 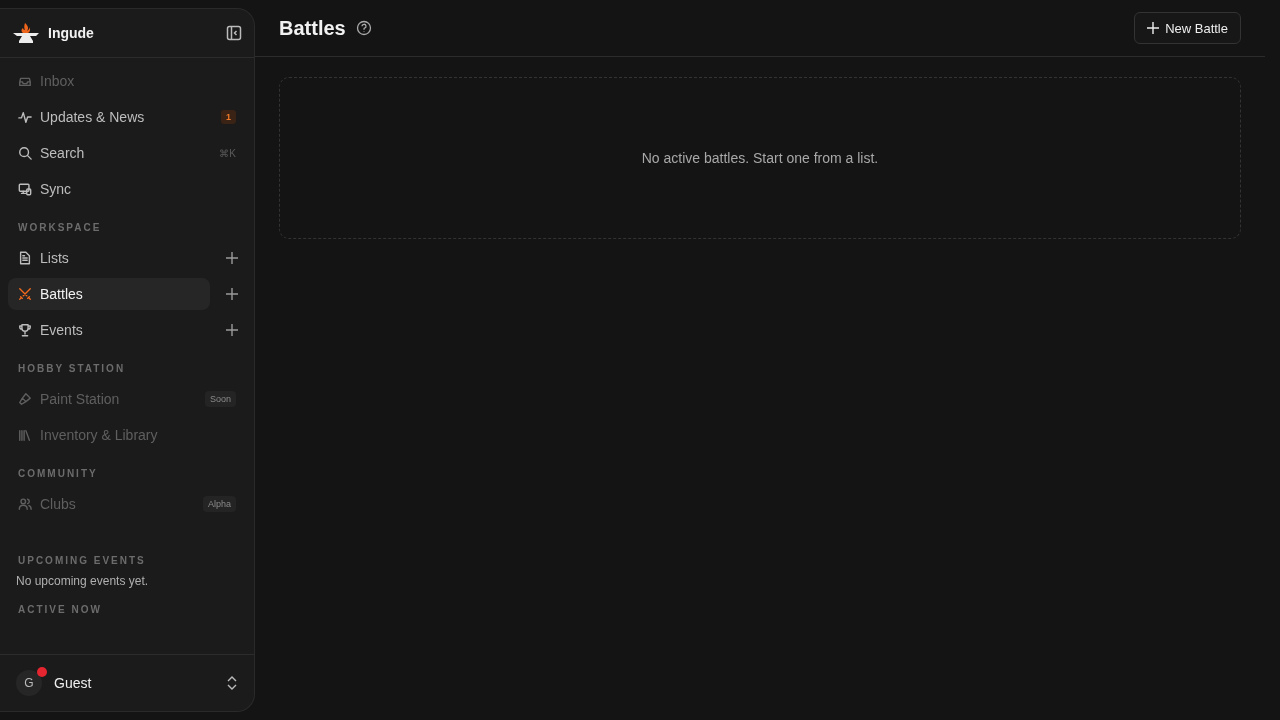 What do you see at coordinates (60, 609) in the screenshot?
I see `section-heading: ACTIVE NOW` at bounding box center [60, 609].